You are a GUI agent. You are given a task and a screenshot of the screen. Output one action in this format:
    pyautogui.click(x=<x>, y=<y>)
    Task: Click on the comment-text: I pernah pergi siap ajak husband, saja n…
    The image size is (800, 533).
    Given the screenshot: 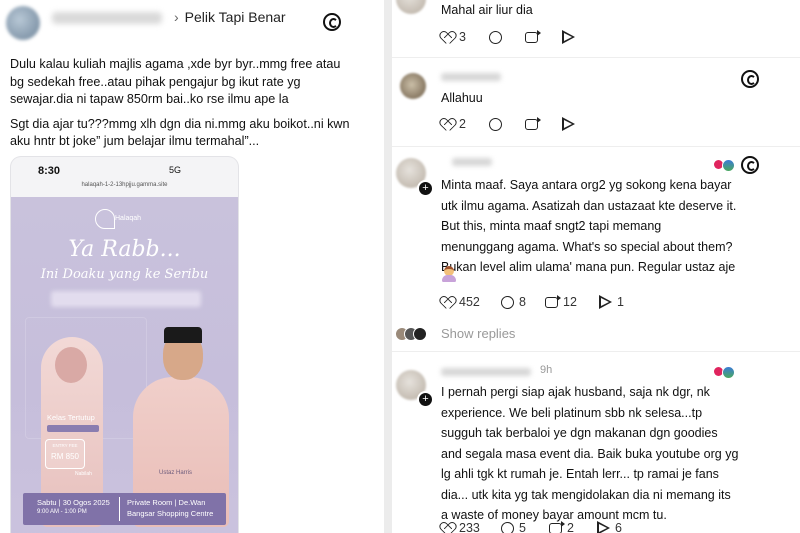 What is the action you would take?
    pyautogui.click(x=589, y=454)
    